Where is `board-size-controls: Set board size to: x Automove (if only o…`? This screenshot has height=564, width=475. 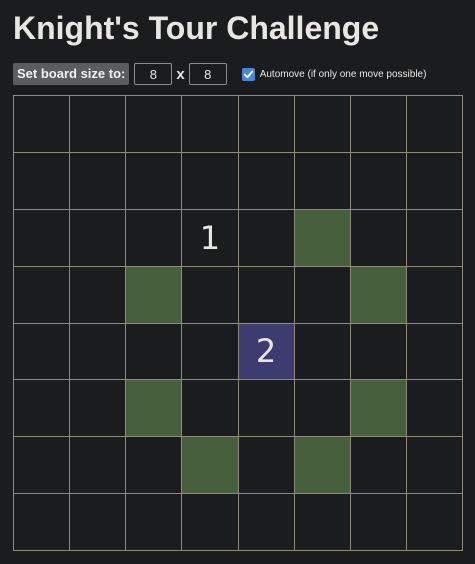
board-size-controls: Set board size to: x Automove (if only o… is located at coordinates (219, 74).